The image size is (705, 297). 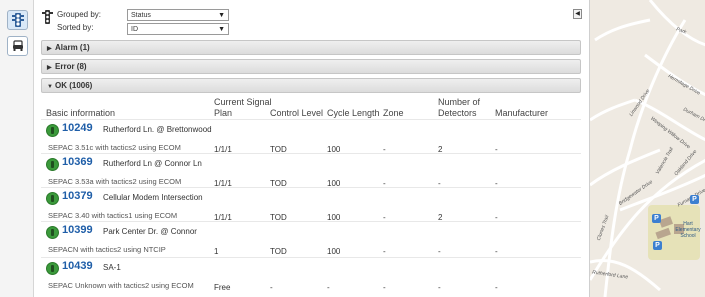 I want to click on group-label: Error (8), so click(x=71, y=66).